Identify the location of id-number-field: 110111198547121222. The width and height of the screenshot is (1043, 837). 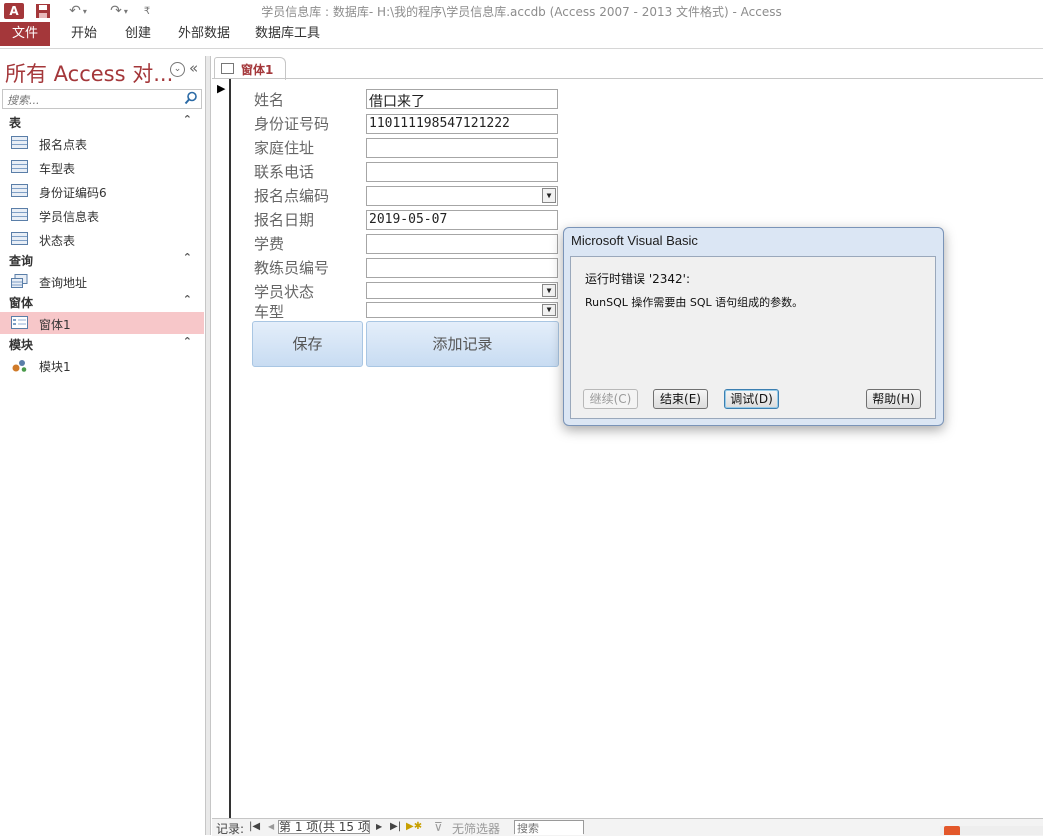
(462, 124).